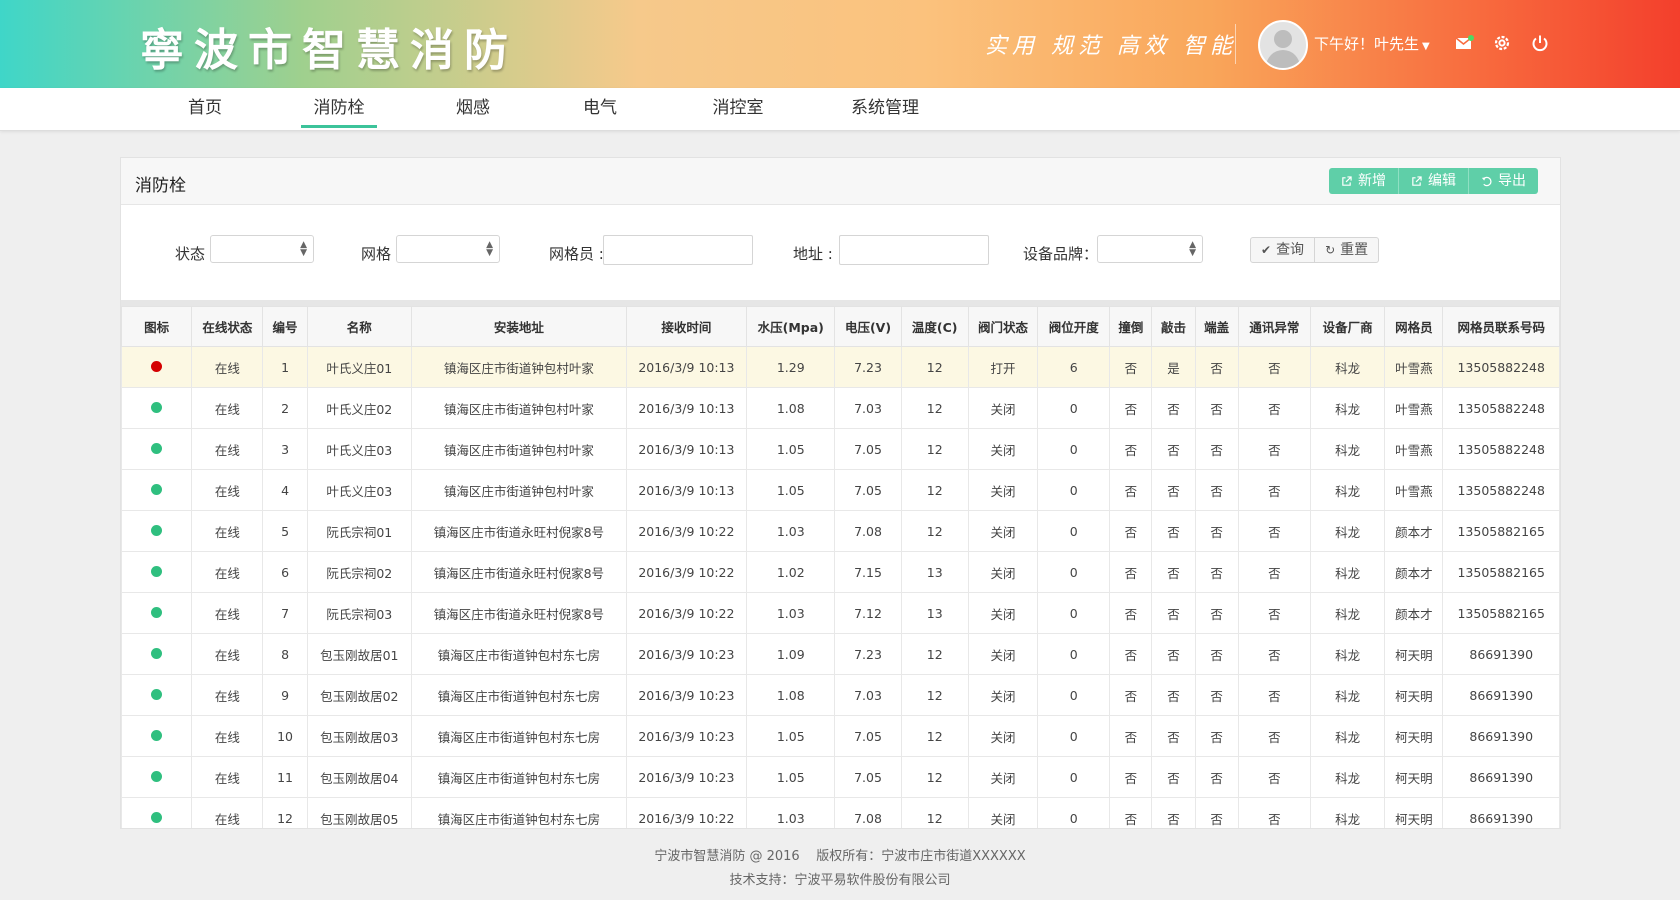 Image resolution: width=1680 pixels, height=900 pixels. What do you see at coordinates (473, 108) in the screenshot?
I see `nav-smoke: 烟感` at bounding box center [473, 108].